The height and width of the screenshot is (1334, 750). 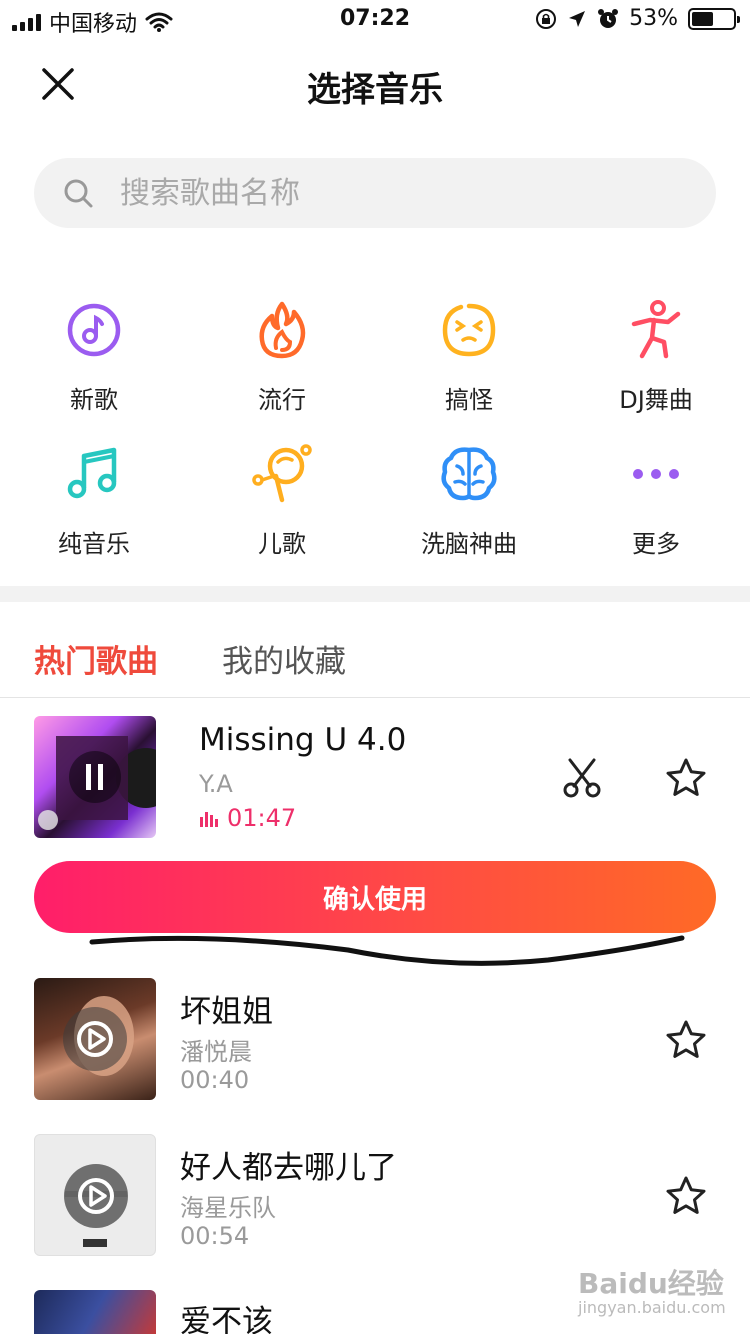 I want to click on tab-hot-songs: 热门歌曲, so click(x=96, y=658).